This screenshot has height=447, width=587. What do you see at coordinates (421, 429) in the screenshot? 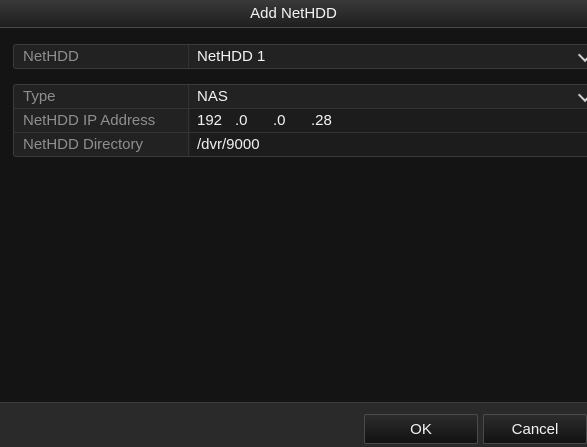
I see `ok-button: OK` at bounding box center [421, 429].